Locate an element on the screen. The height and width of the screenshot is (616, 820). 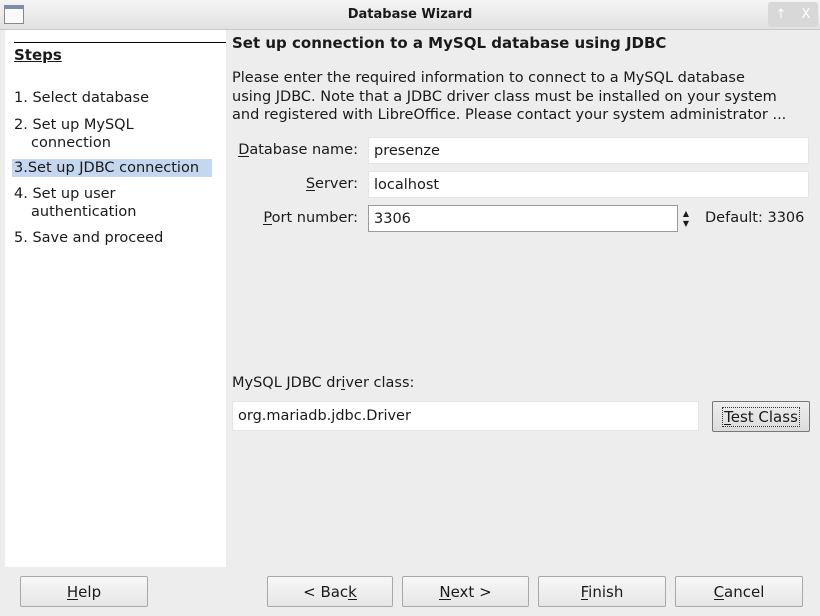
finish-button: Finish is located at coordinates (602, 591).